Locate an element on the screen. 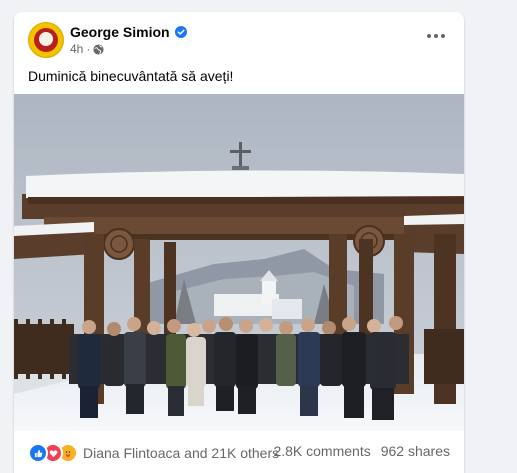 The height and width of the screenshot is (473, 517). avatar is located at coordinates (46, 40).